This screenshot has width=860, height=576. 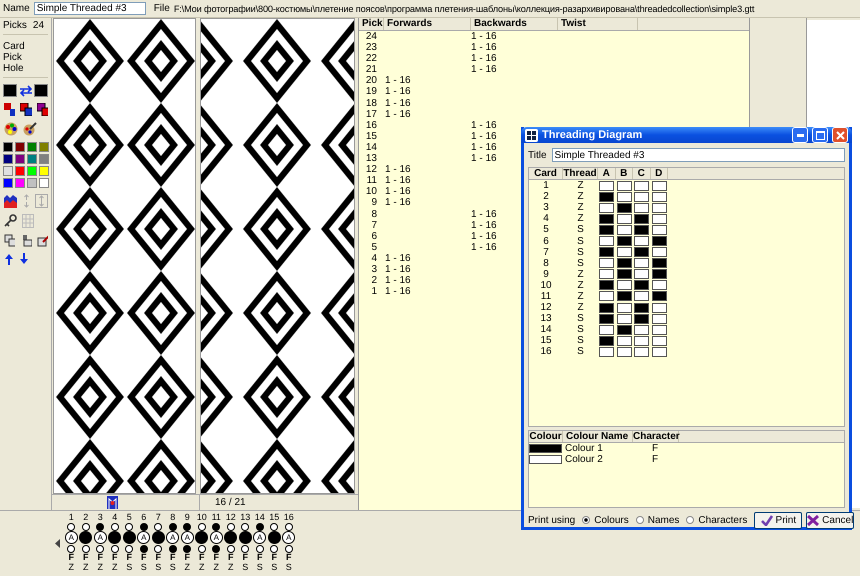 I want to click on column-header: B, so click(x=624, y=173).